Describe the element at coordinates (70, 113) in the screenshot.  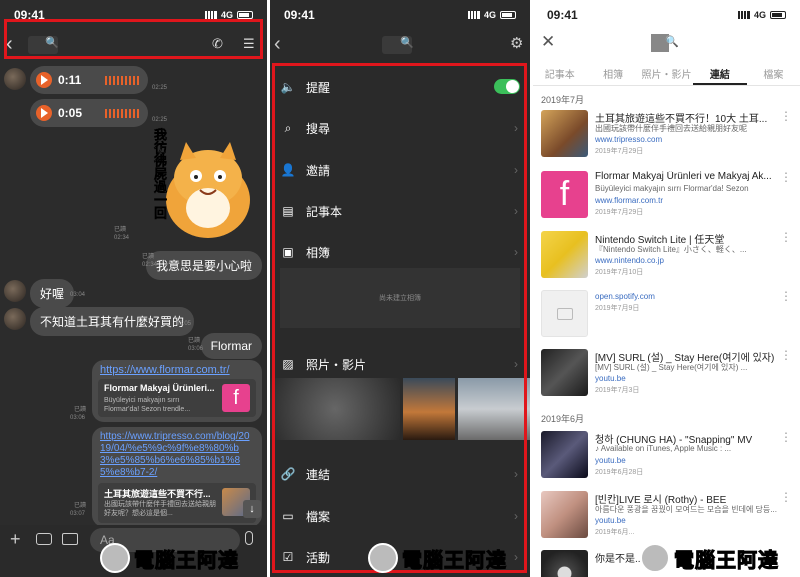
I see `voice-duration: 0:05` at that location.